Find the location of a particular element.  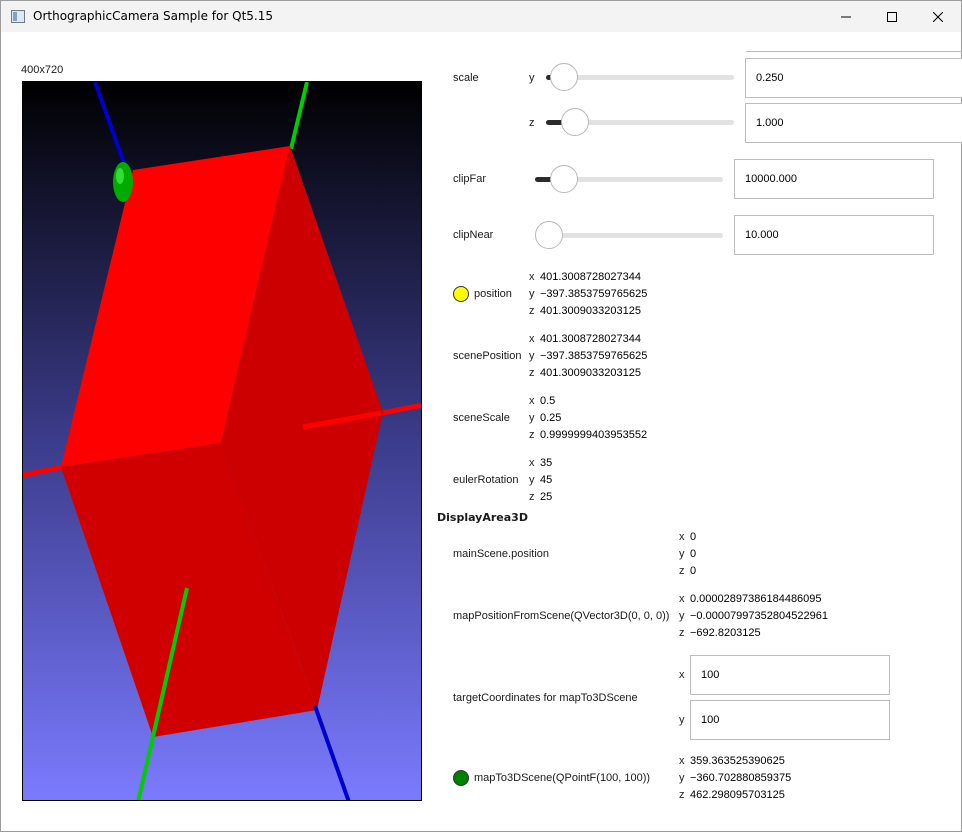

targetcoordinates-x-axis: x is located at coordinates (682, 675).